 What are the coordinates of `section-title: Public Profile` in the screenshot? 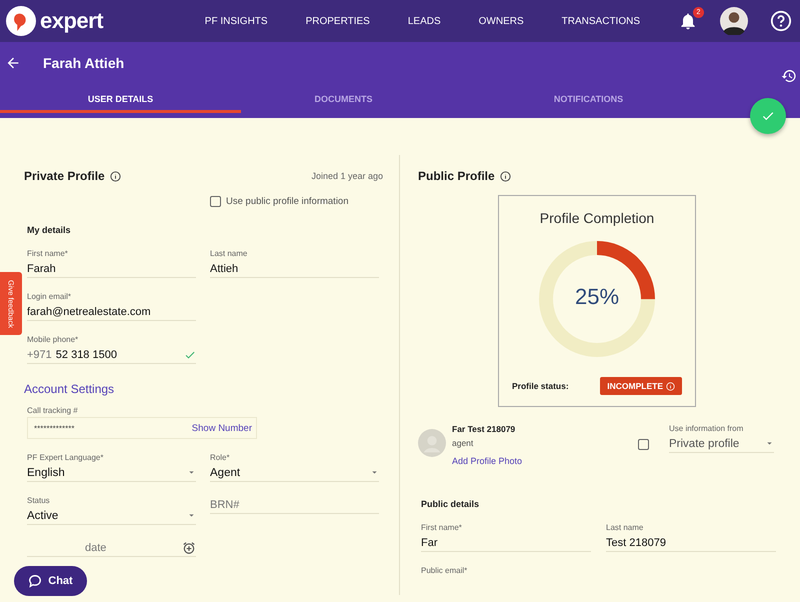 It's located at (456, 176).